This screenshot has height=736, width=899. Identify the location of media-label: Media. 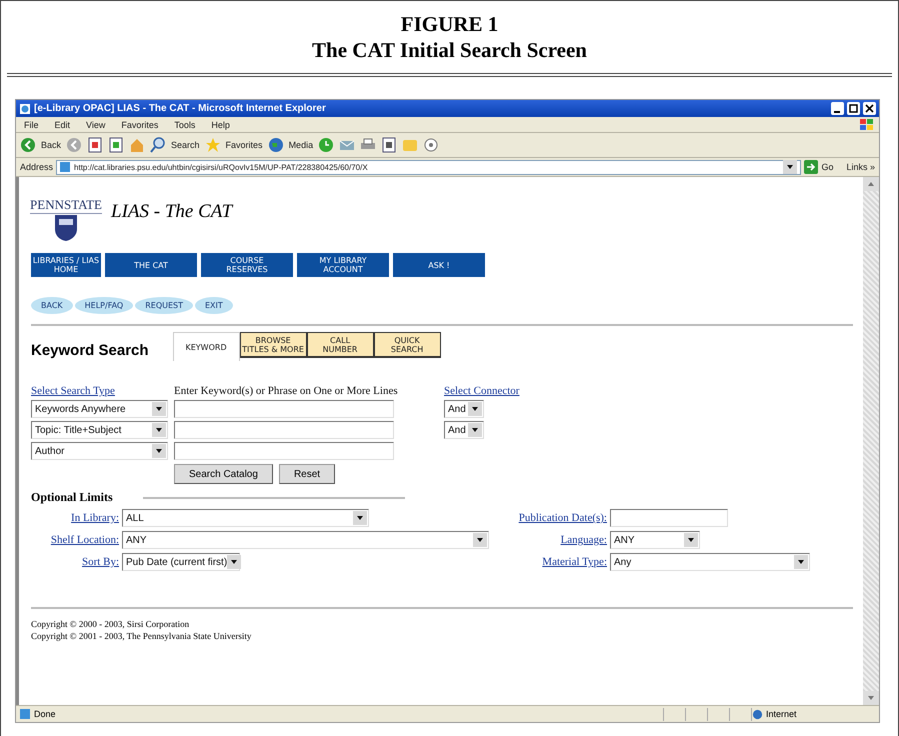
(301, 145).